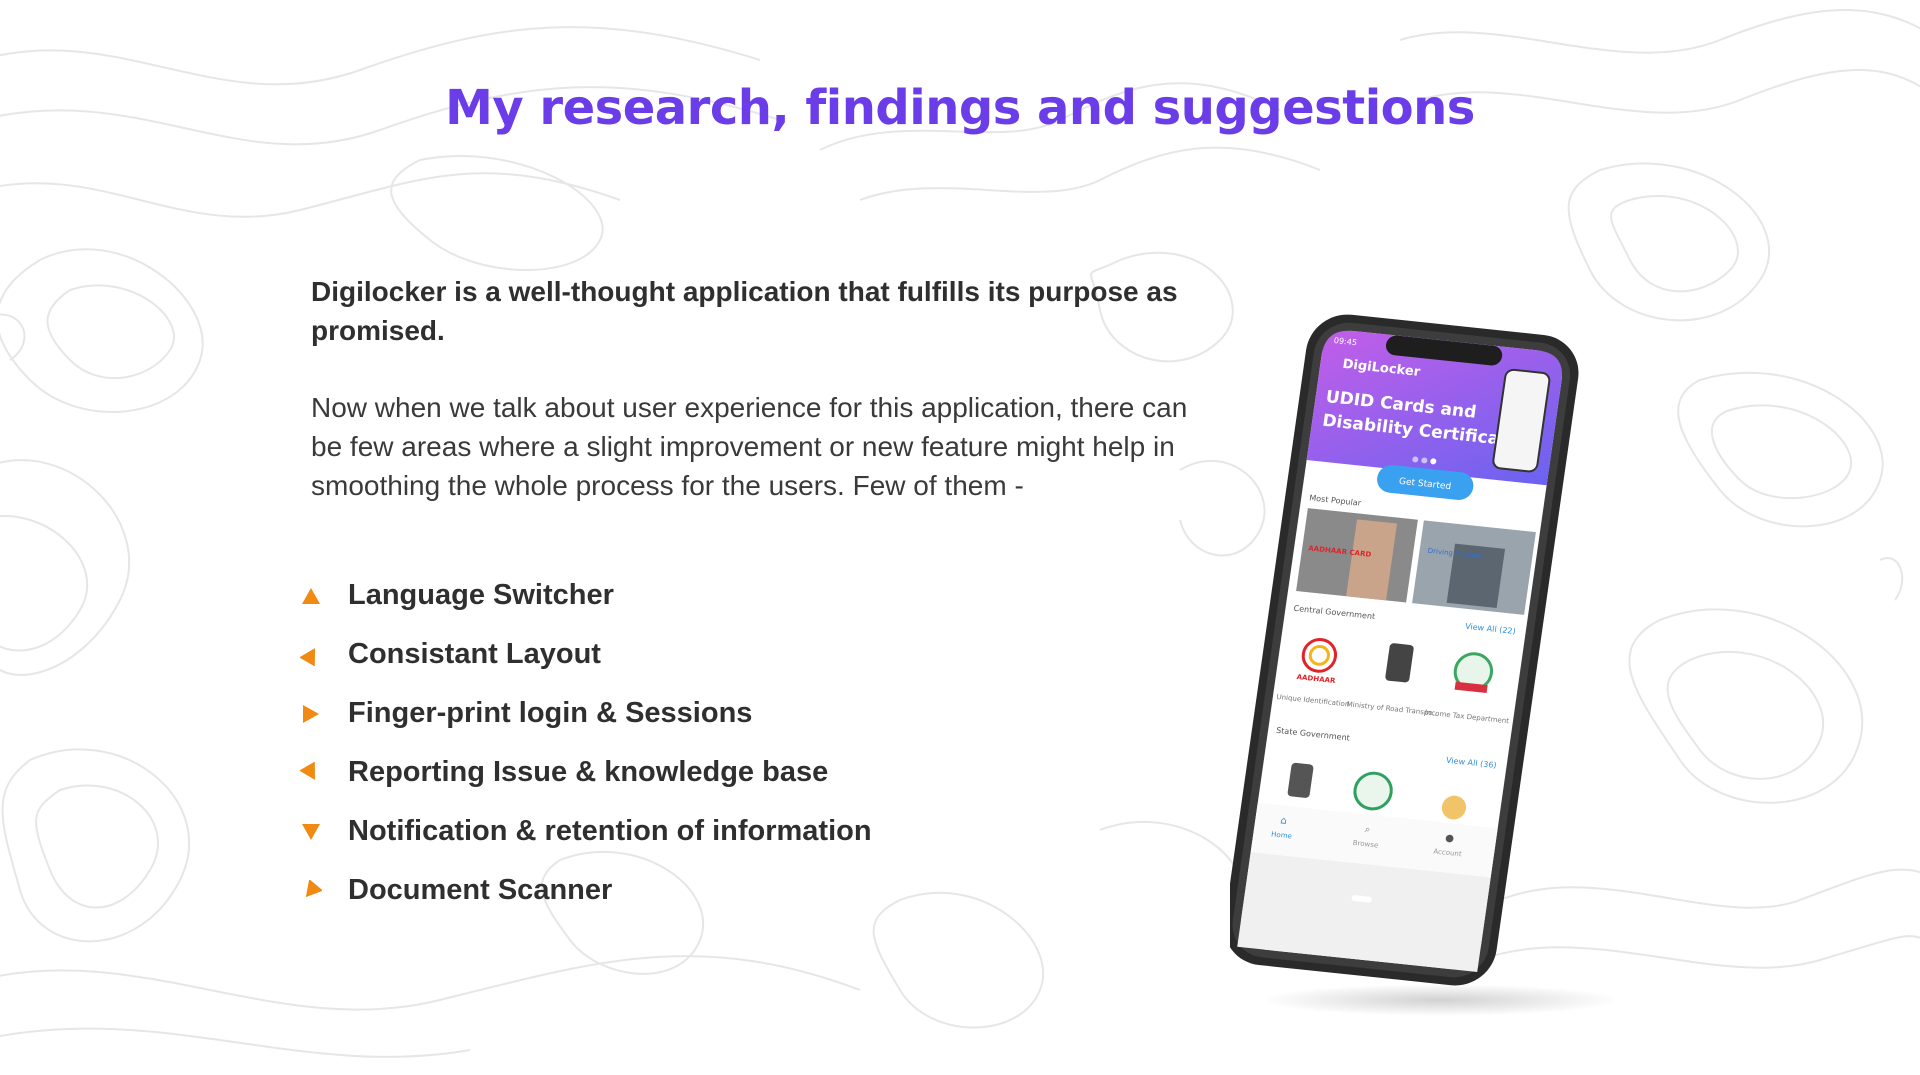 This screenshot has width=1920, height=1075. What do you see at coordinates (1300, 780) in the screenshot?
I see `state-emblem-icon` at bounding box center [1300, 780].